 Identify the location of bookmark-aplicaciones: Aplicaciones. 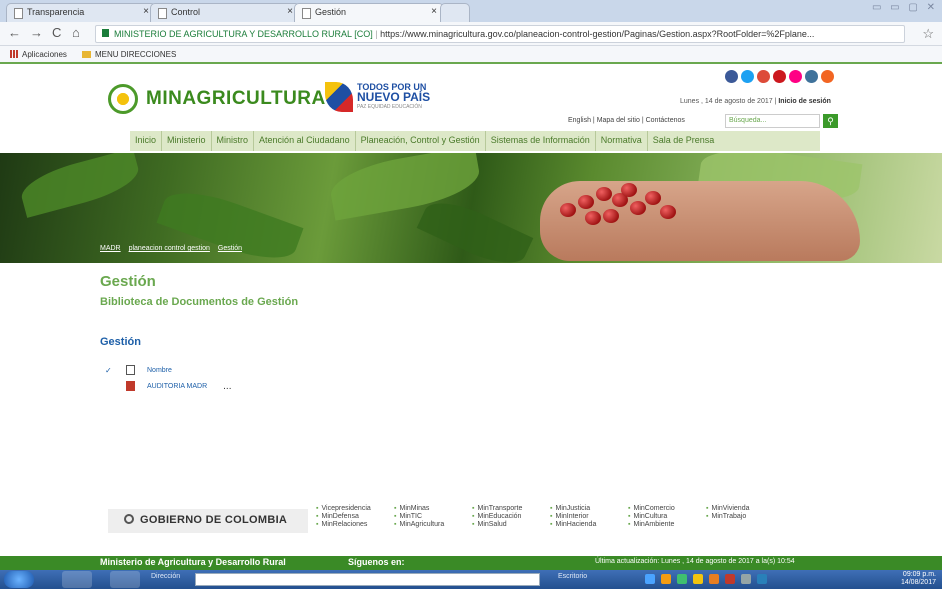
(38, 54).